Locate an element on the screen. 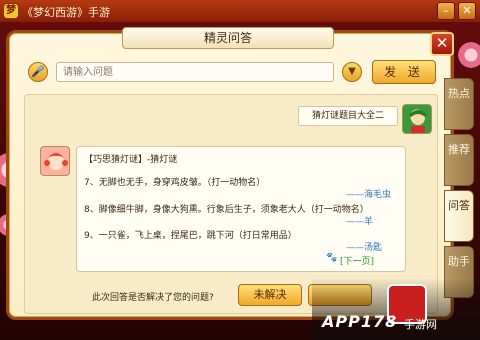 The image size is (480, 340). send-button: 发 送 is located at coordinates (404, 72).